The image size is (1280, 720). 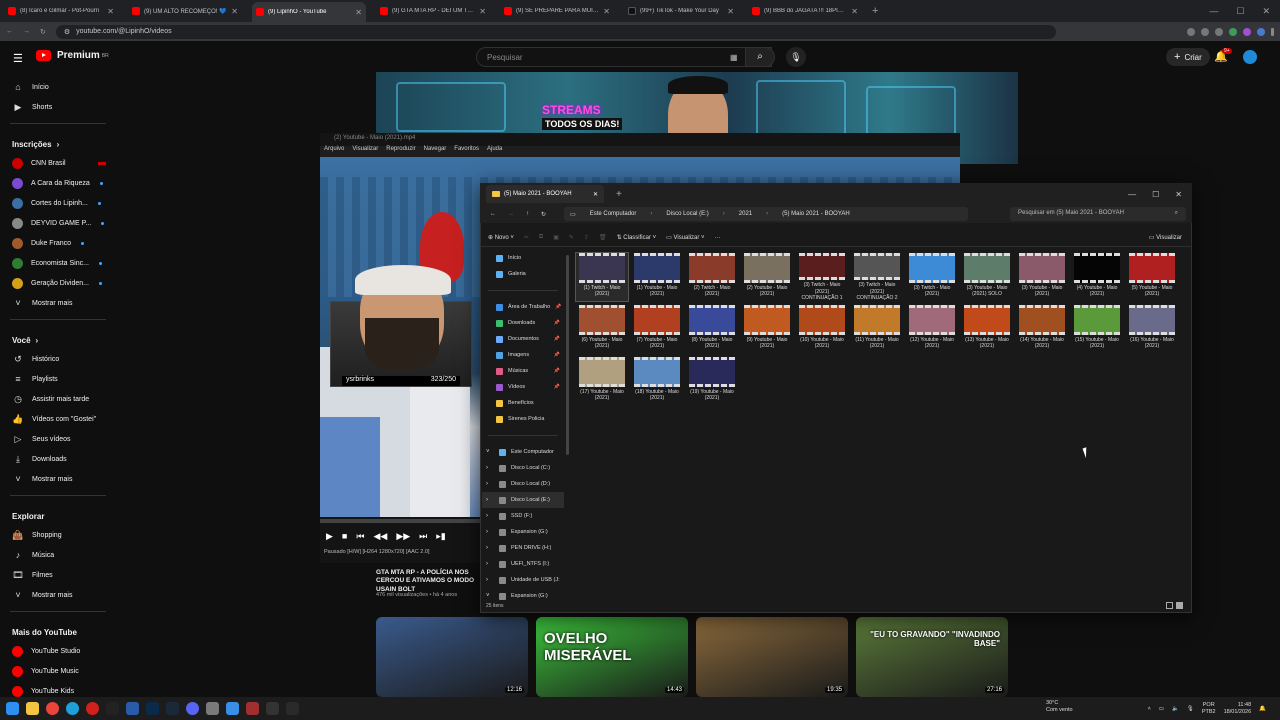 What do you see at coordinates (571, 237) in the screenshot?
I see `rename-icon: ✎` at bounding box center [571, 237].